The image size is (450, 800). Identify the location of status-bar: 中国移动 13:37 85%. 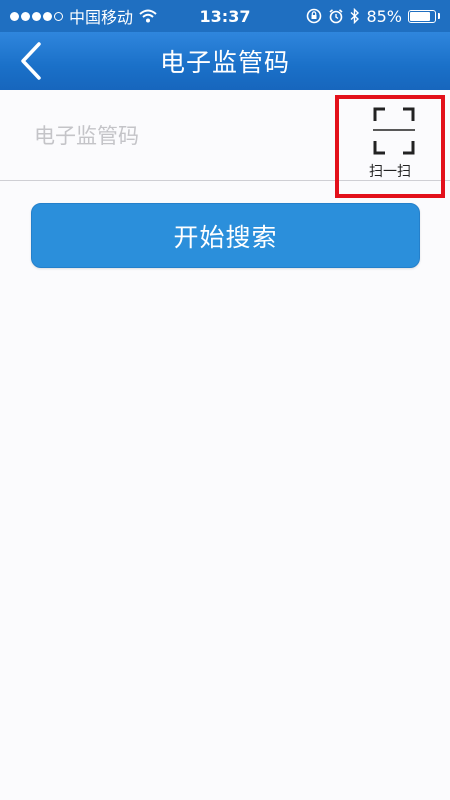
(225, 16).